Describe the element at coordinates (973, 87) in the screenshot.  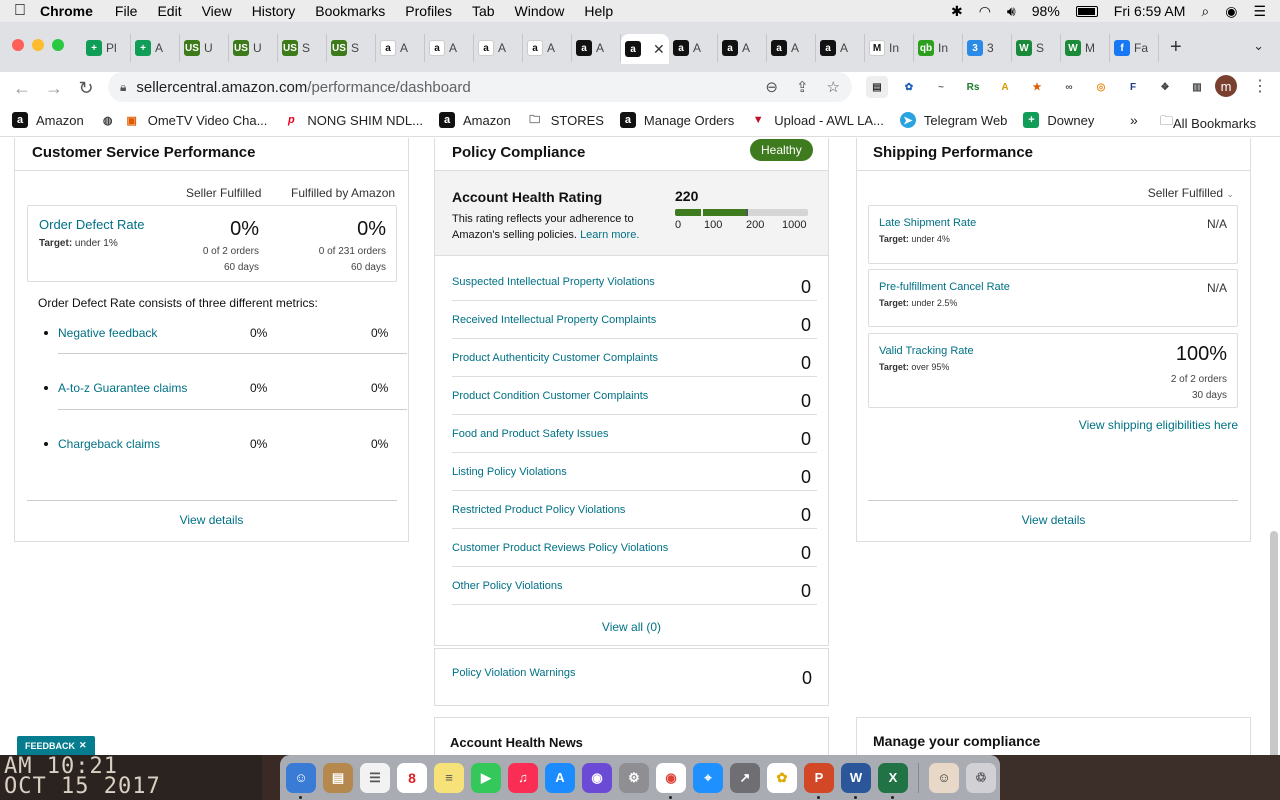
I see `extension-rs-icon: Rs` at that location.